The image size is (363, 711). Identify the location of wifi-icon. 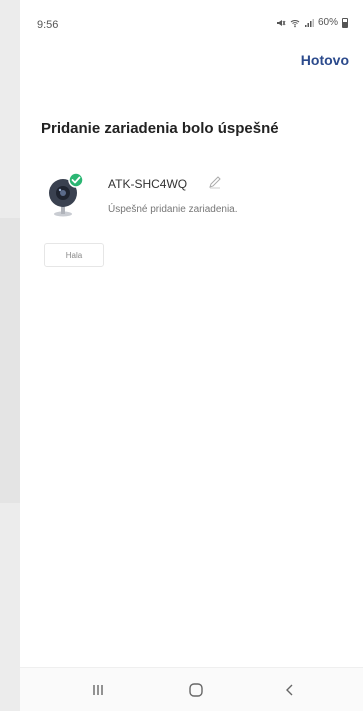
(295, 23).